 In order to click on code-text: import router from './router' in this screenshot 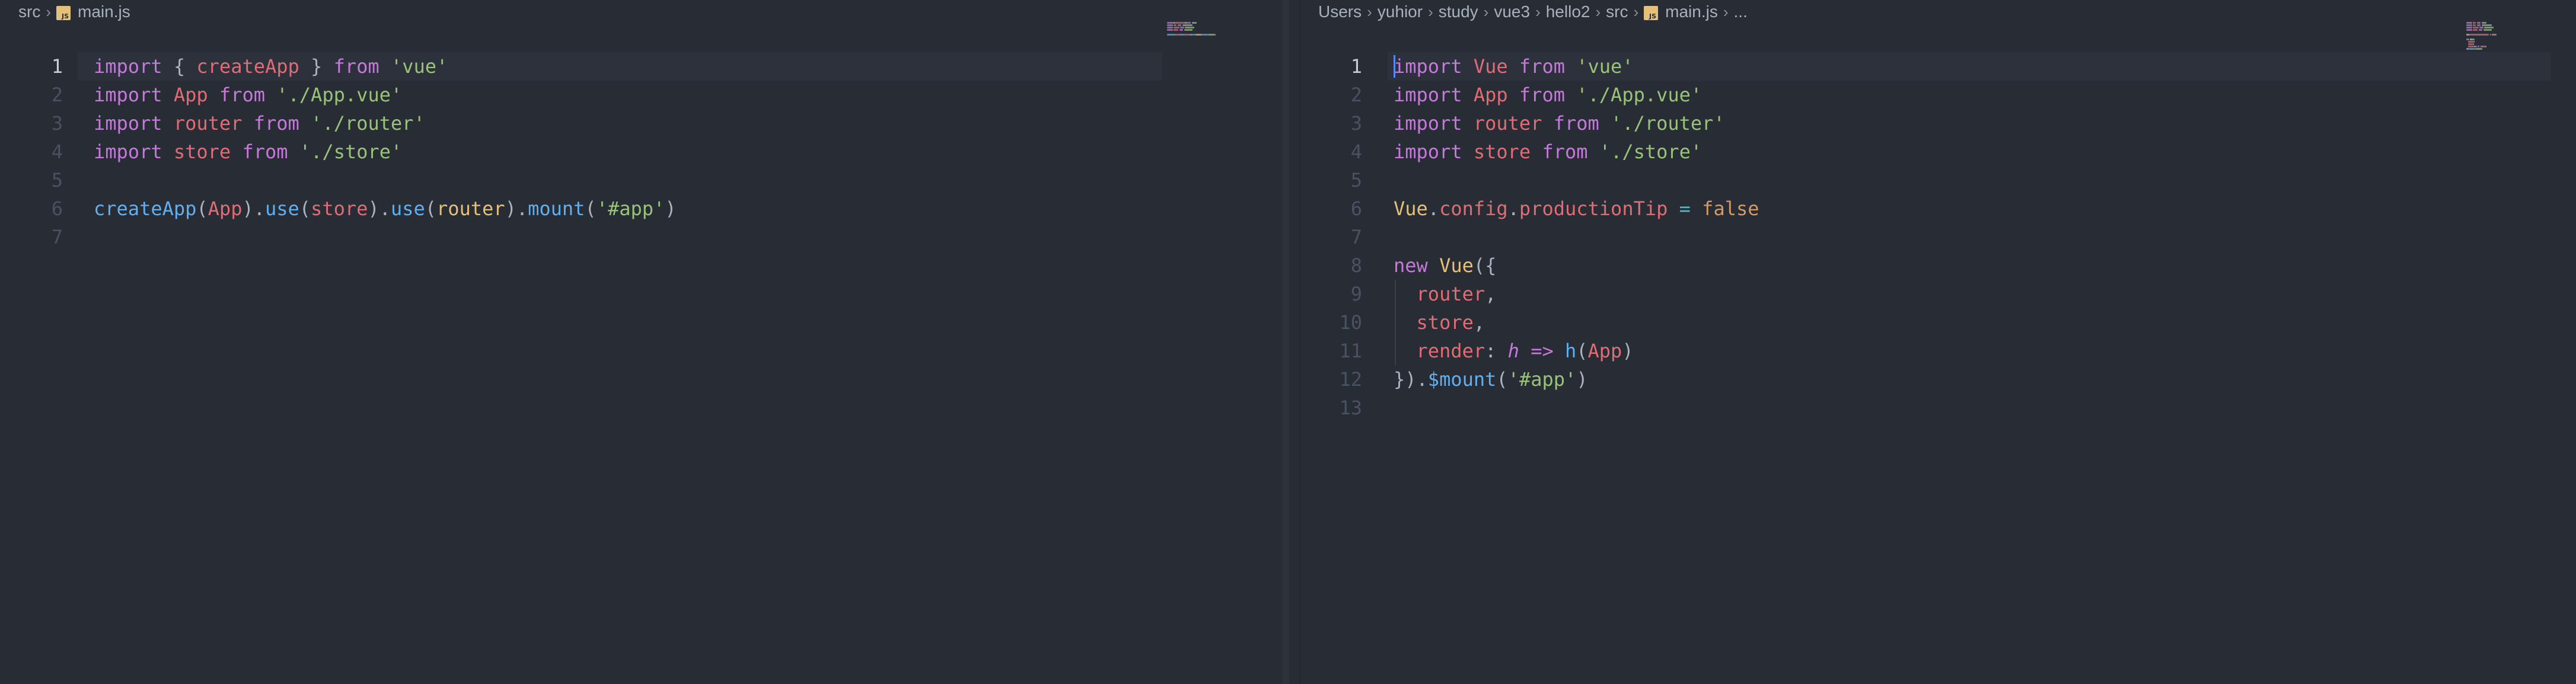, I will do `click(1559, 123)`.